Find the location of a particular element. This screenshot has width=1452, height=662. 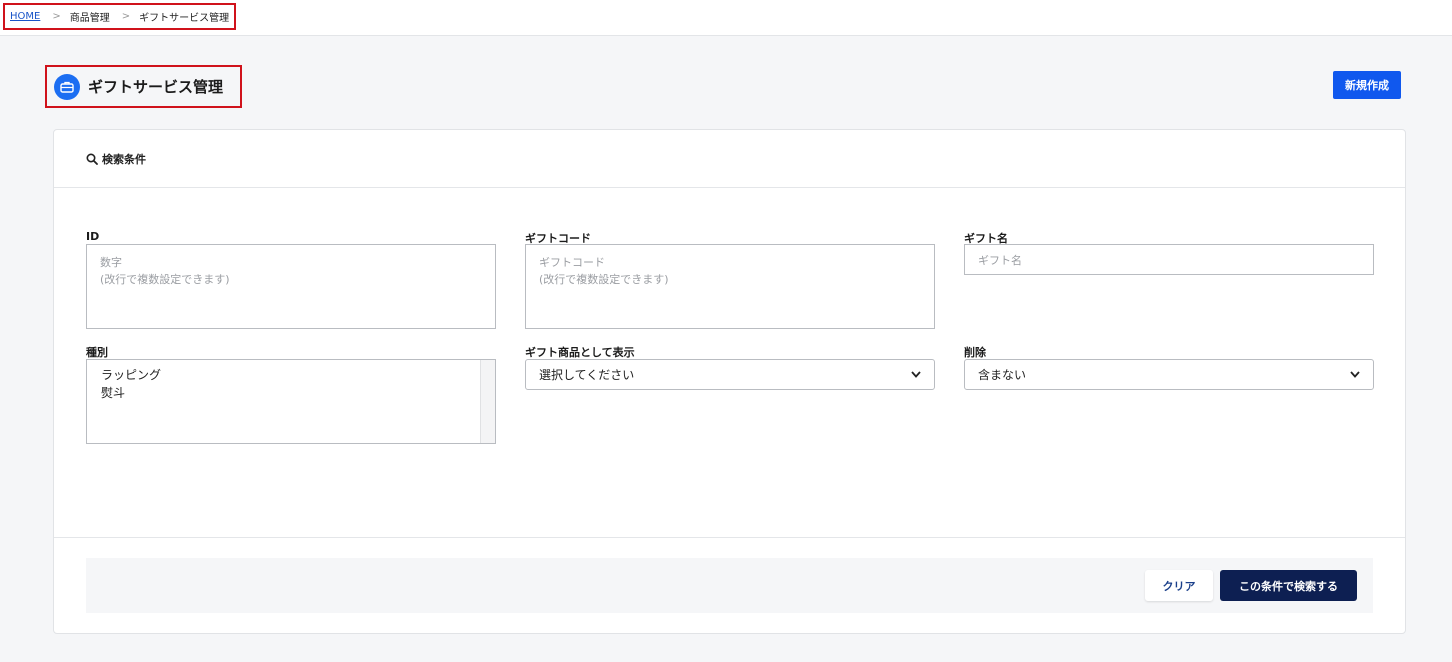

divider is located at coordinates (729, 537).